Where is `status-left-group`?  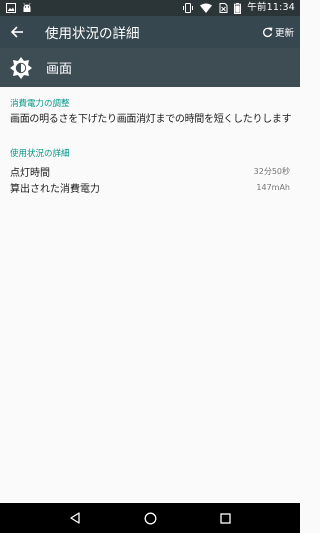
status-left-group is located at coordinates (19, 8).